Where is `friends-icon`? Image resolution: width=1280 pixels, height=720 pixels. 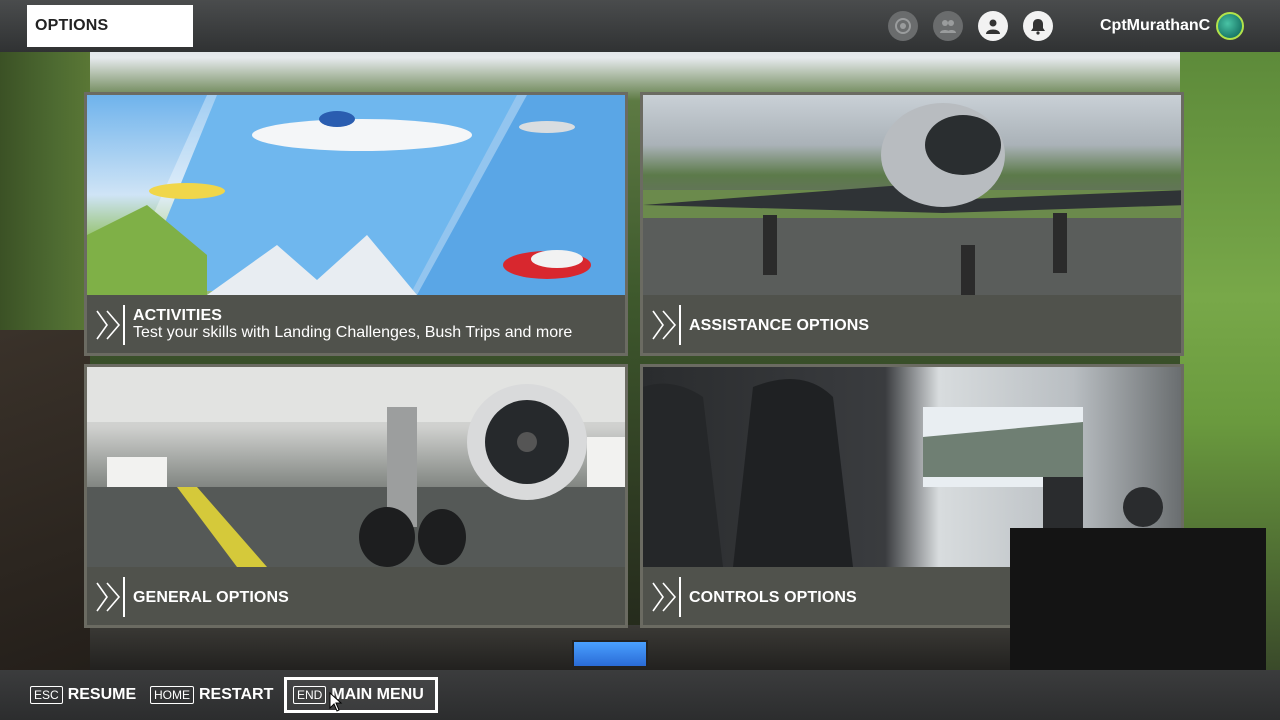 friends-icon is located at coordinates (948, 26).